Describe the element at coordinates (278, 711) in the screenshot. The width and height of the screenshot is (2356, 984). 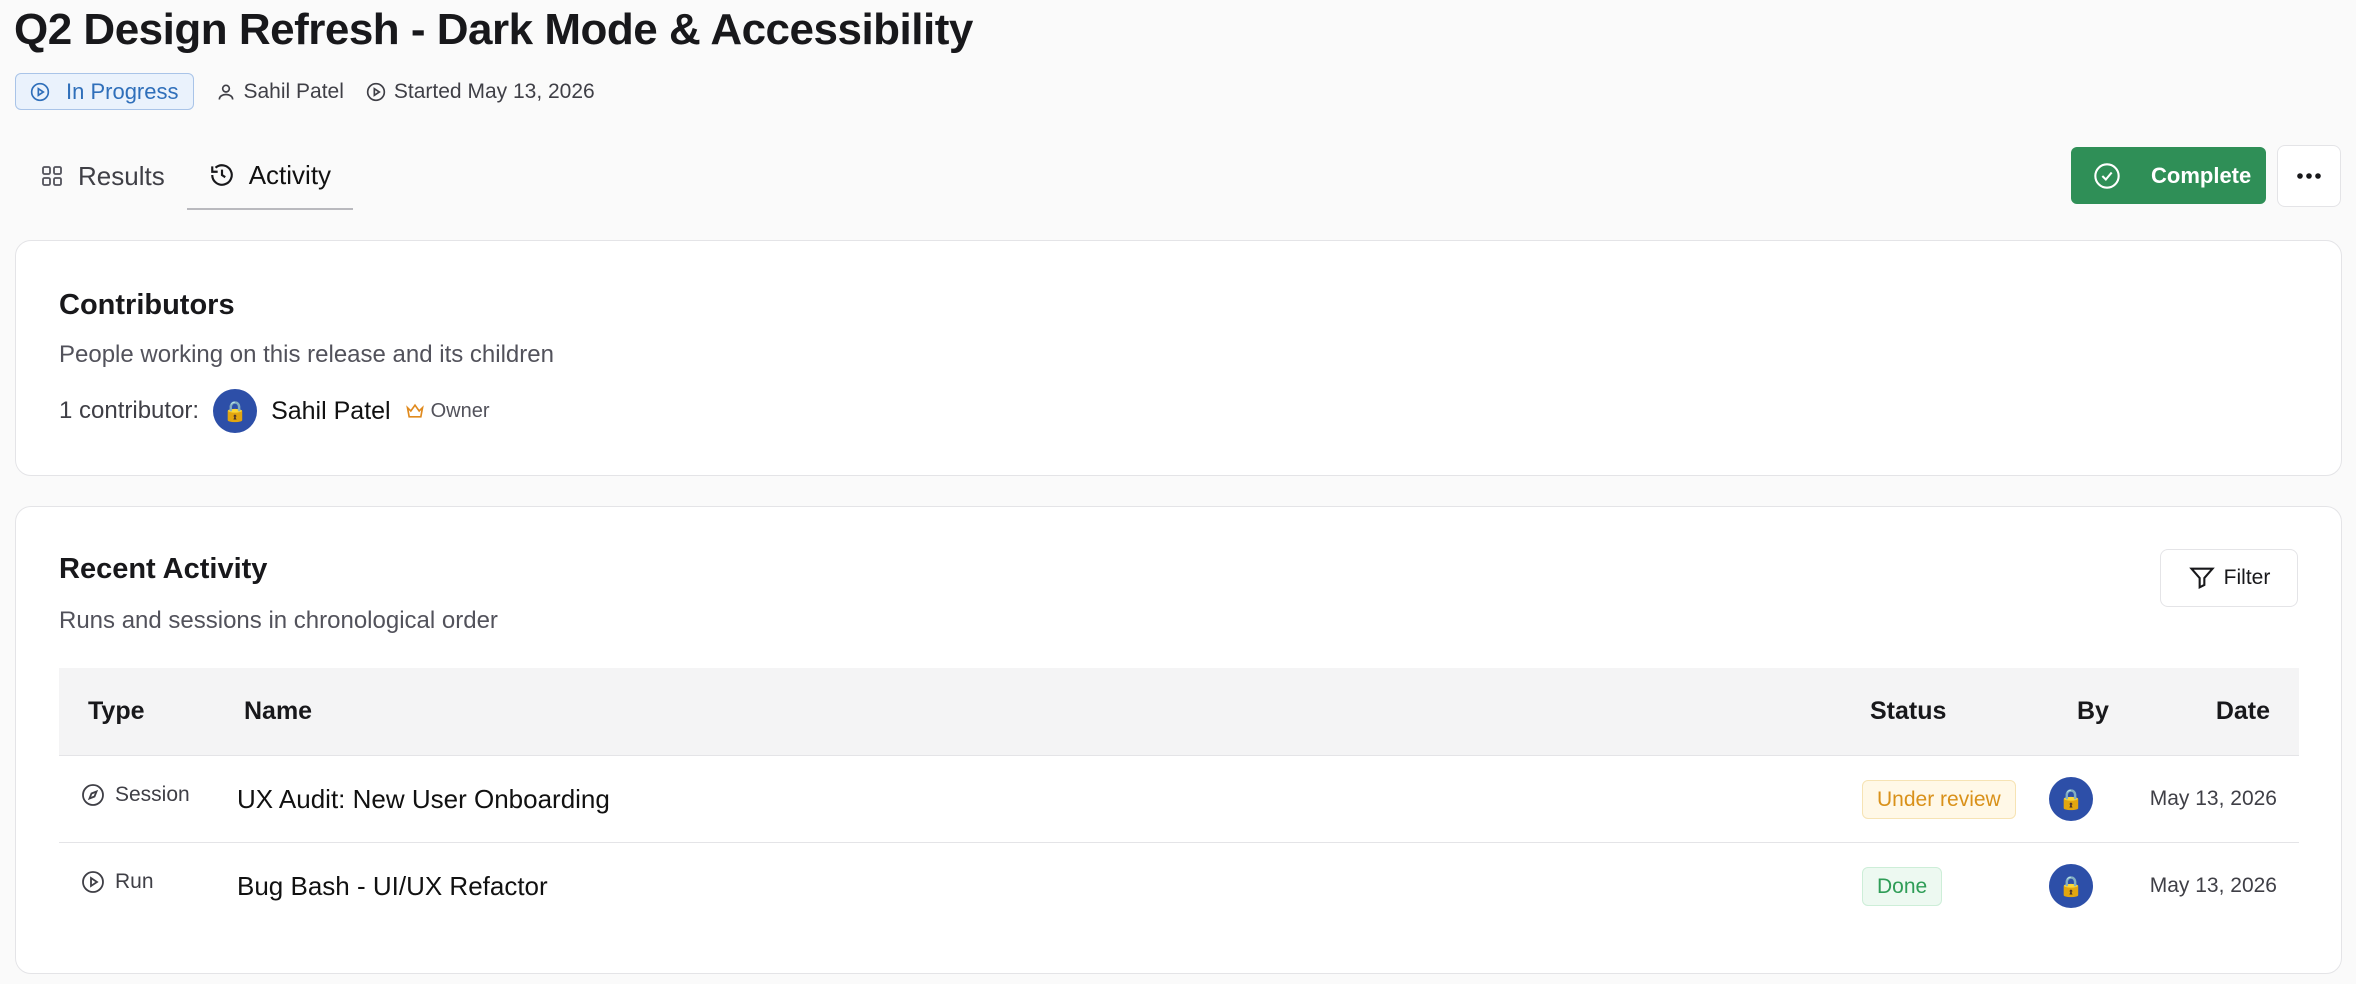
I see `column-header-name: Name` at that location.